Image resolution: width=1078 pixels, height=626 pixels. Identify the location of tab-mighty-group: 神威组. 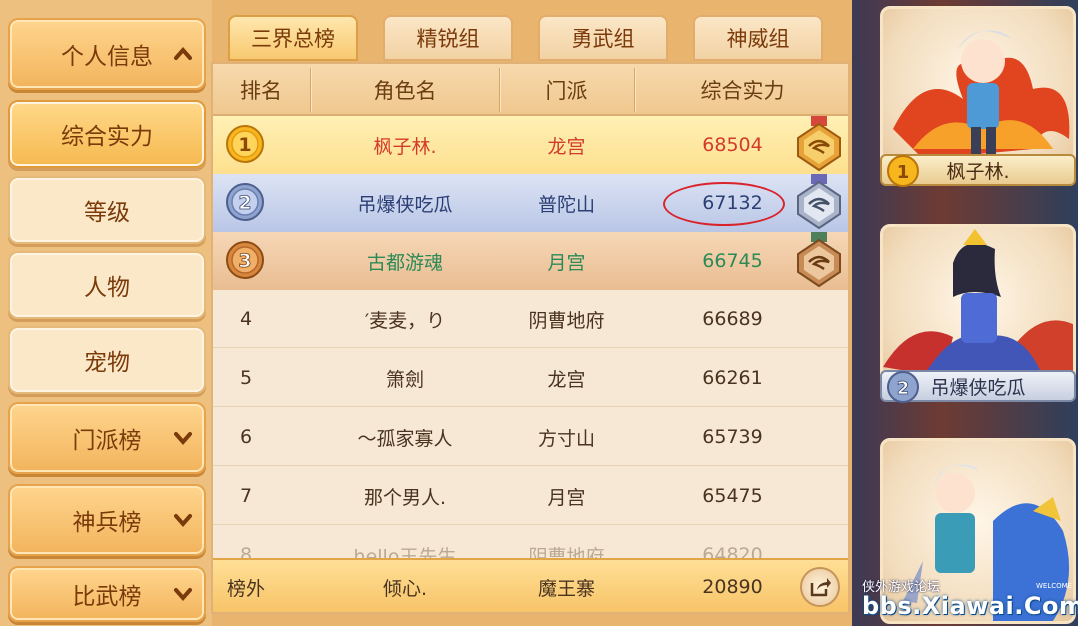
(758, 38).